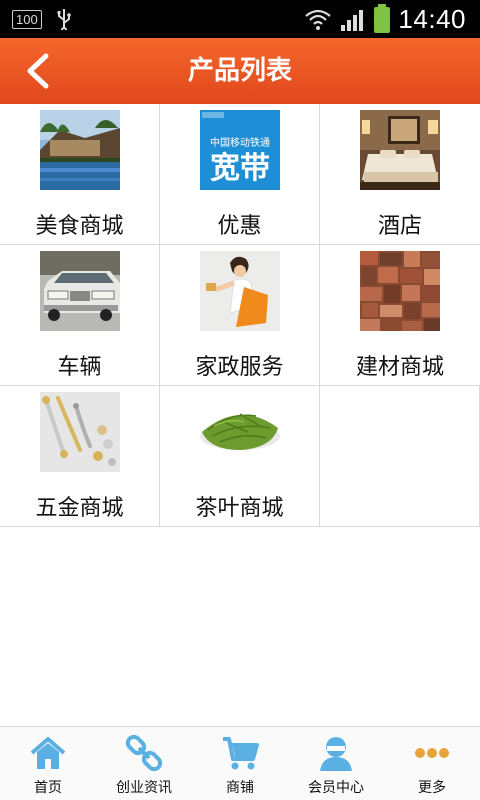 The height and width of the screenshot is (800, 480). I want to click on hardware-handles-photo, so click(80, 432).